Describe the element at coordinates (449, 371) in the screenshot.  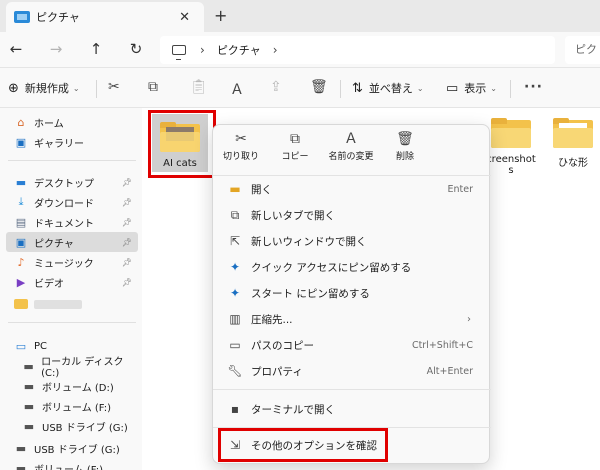
I see `shortcut-label: Alt+Enter` at that location.